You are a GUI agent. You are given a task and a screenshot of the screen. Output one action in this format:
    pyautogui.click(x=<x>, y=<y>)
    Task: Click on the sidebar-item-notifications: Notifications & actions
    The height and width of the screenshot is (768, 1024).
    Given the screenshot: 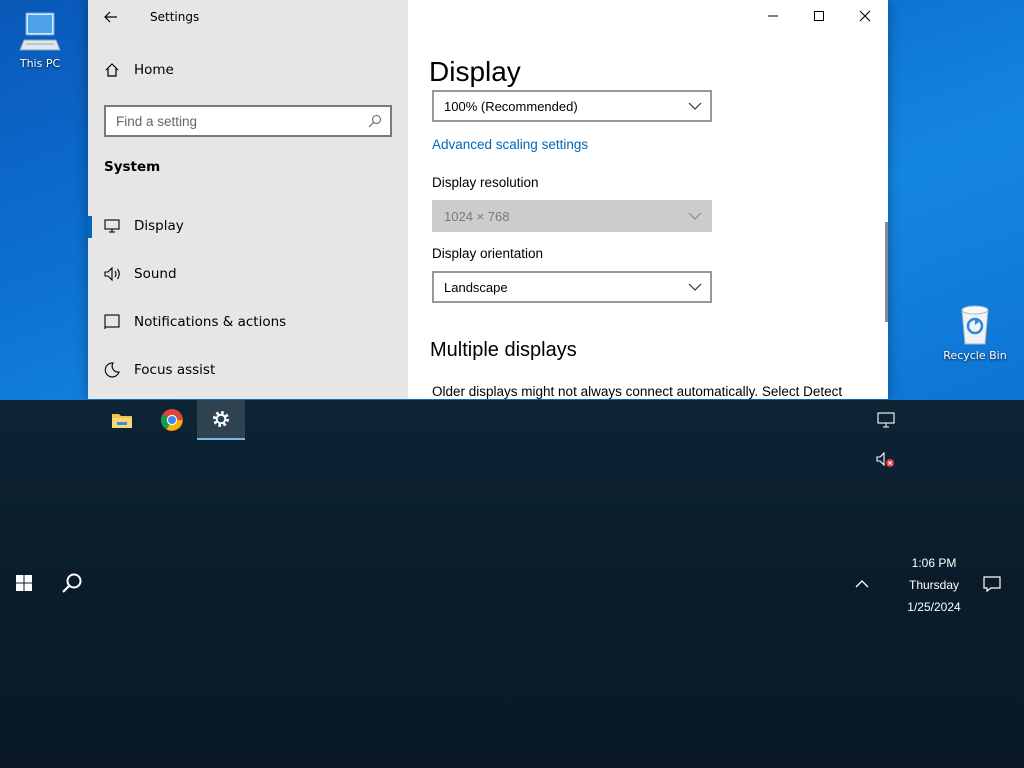 What is the action you would take?
    pyautogui.click(x=248, y=322)
    